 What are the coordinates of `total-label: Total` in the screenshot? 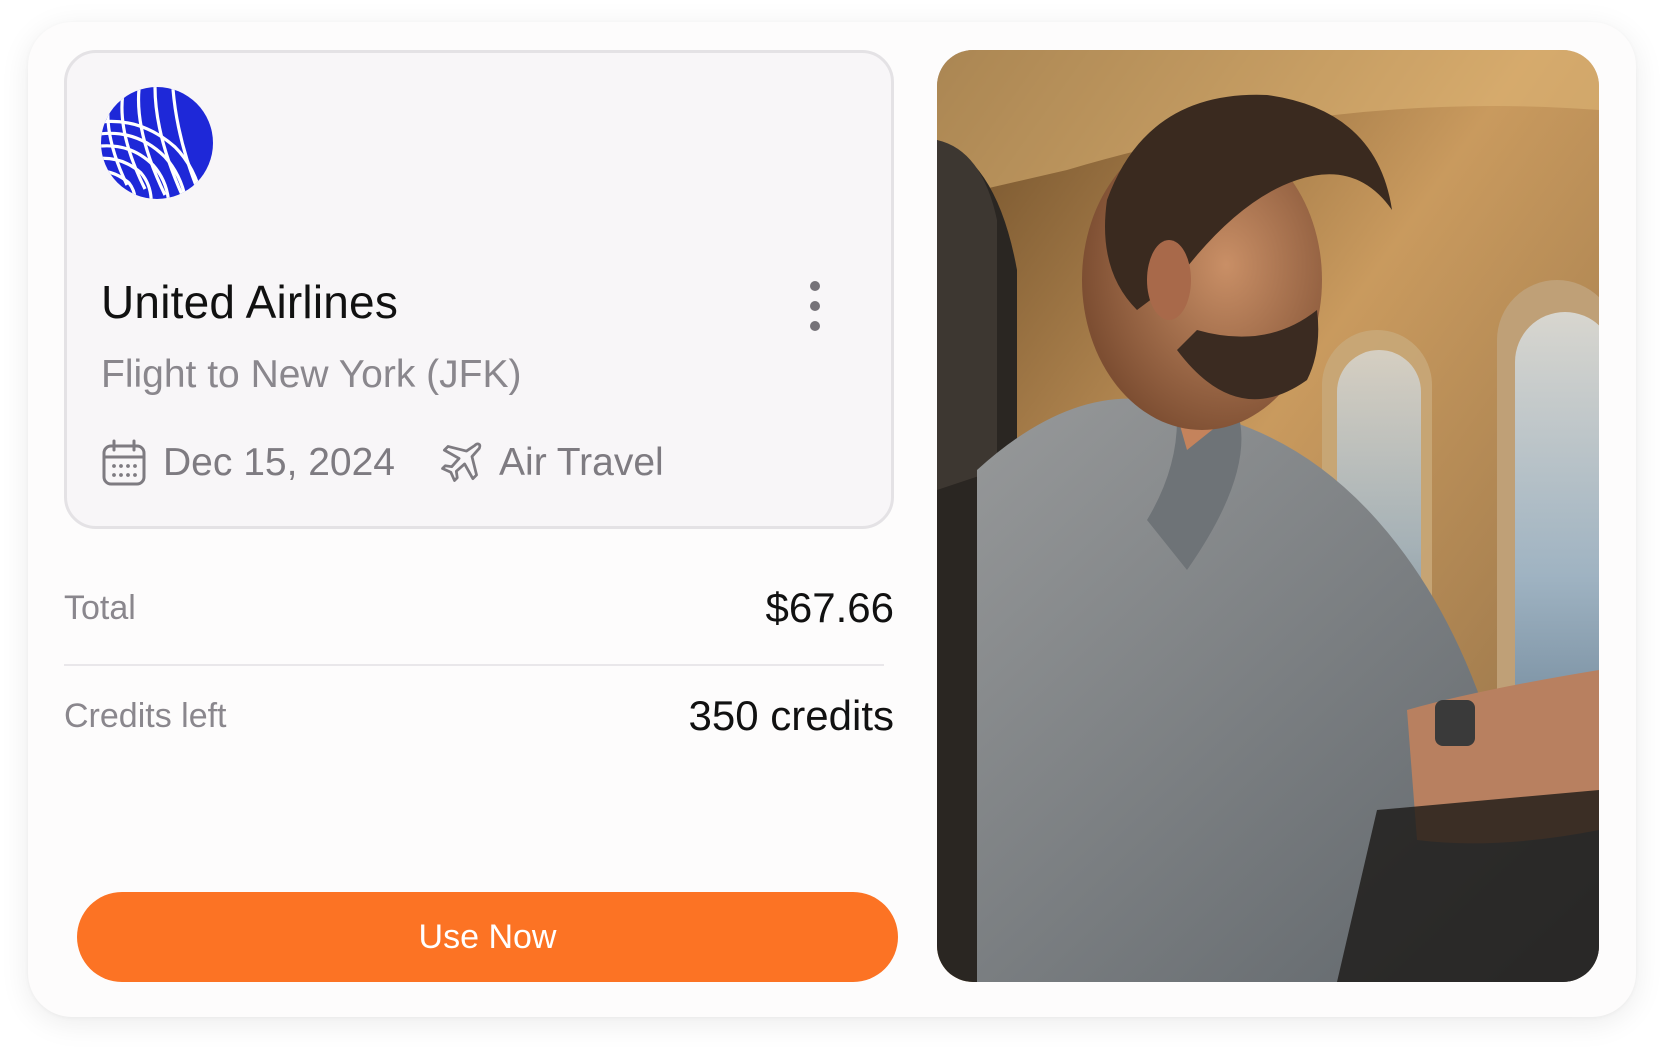 It's located at (100, 607).